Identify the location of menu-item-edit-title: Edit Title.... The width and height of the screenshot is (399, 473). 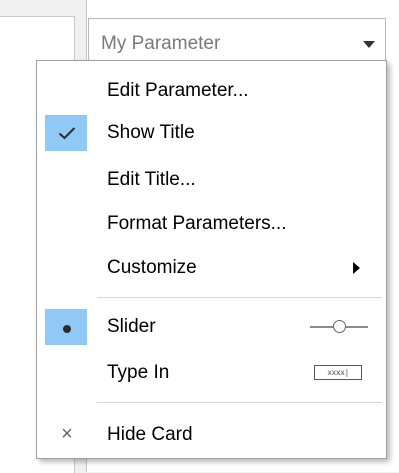
(211, 180).